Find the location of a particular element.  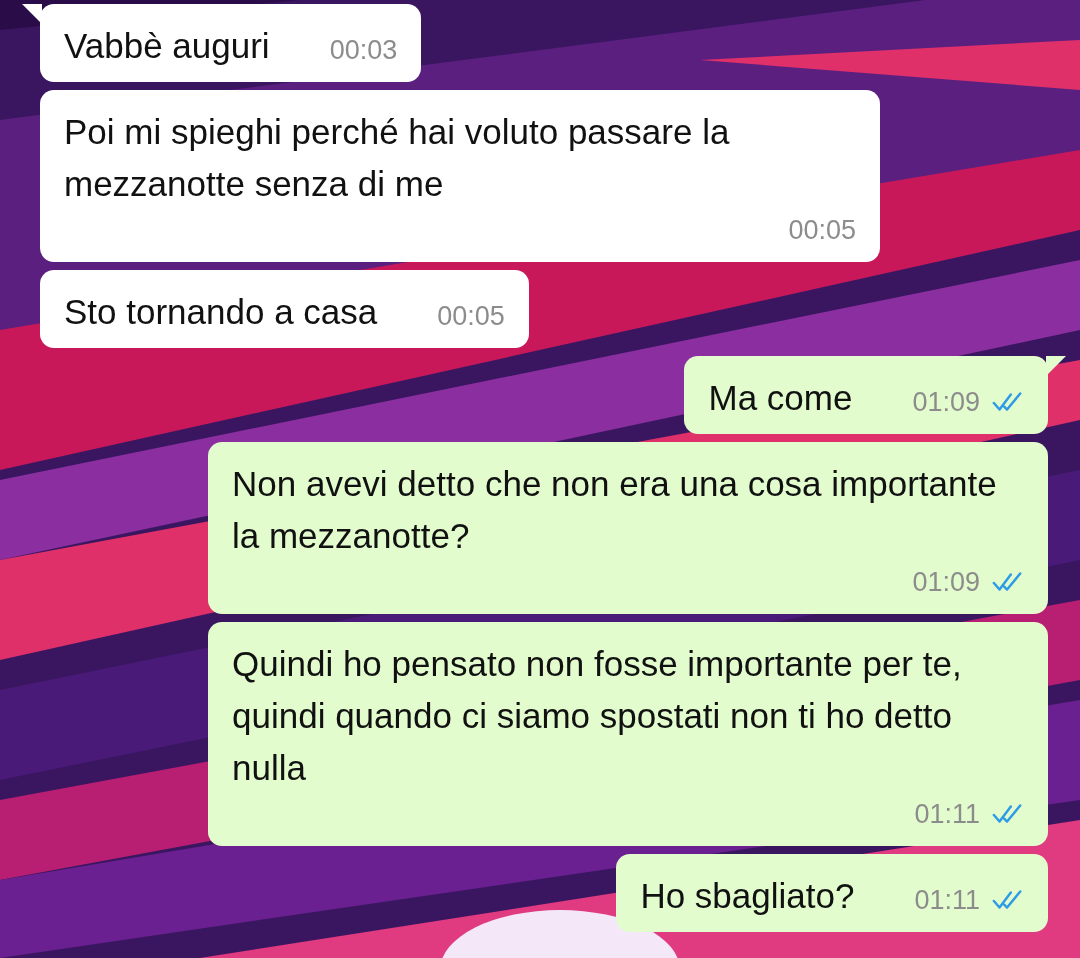

message-text: Poi mi spieghi perché hai voluto passare la mezzanotte senza di me is located at coordinates (397, 158).